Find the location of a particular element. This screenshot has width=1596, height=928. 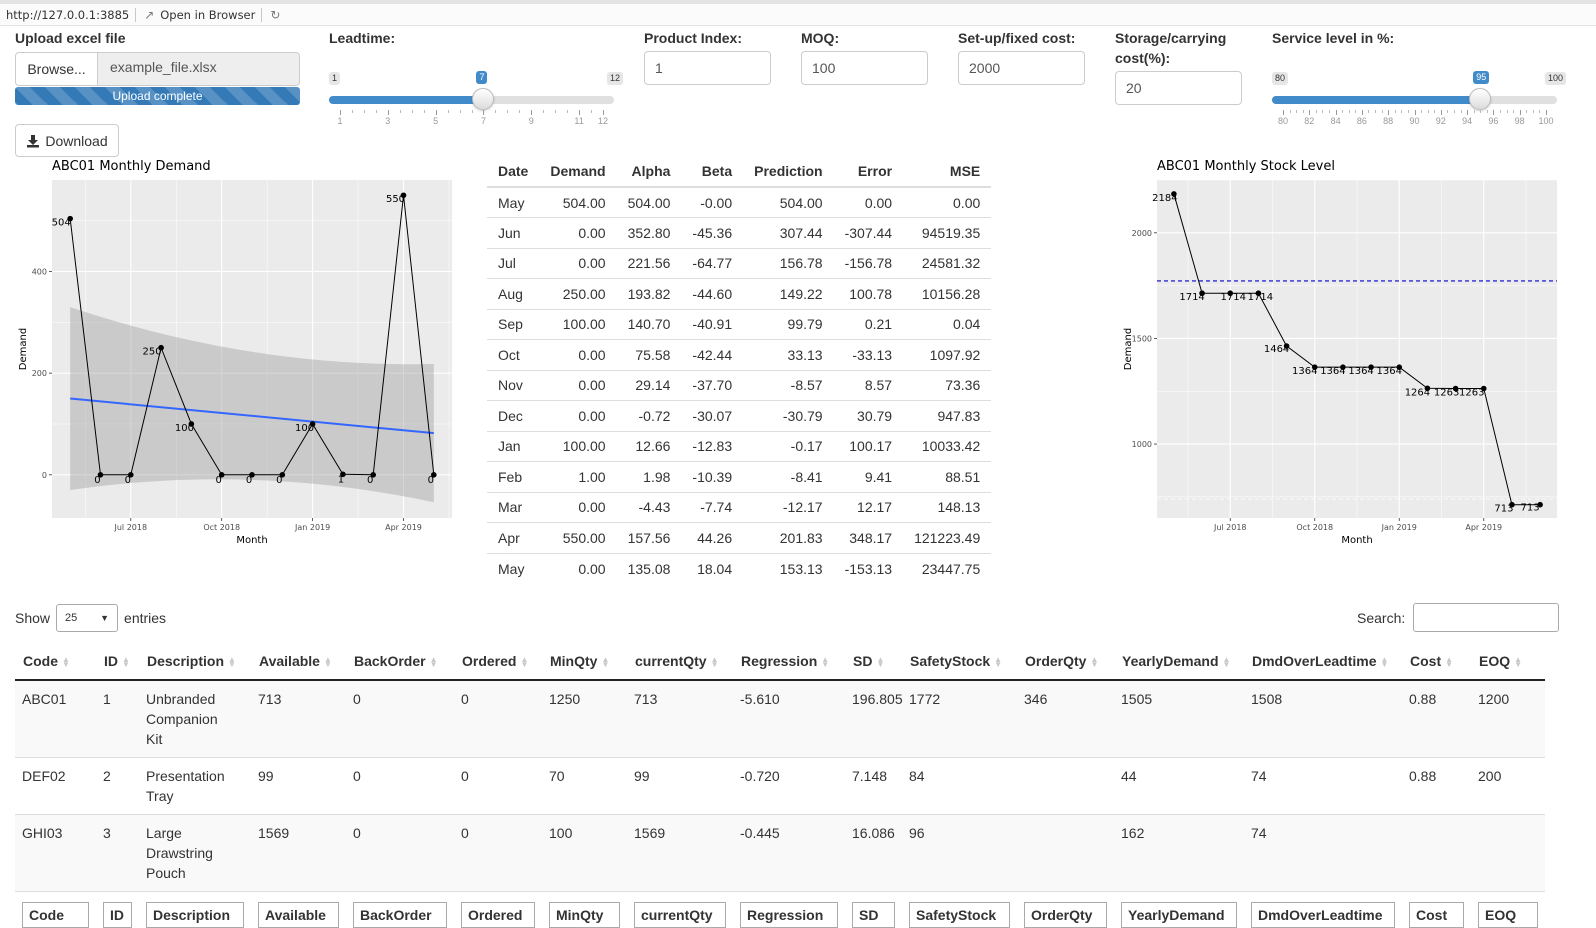

leadtime-fill is located at coordinates (406, 100).